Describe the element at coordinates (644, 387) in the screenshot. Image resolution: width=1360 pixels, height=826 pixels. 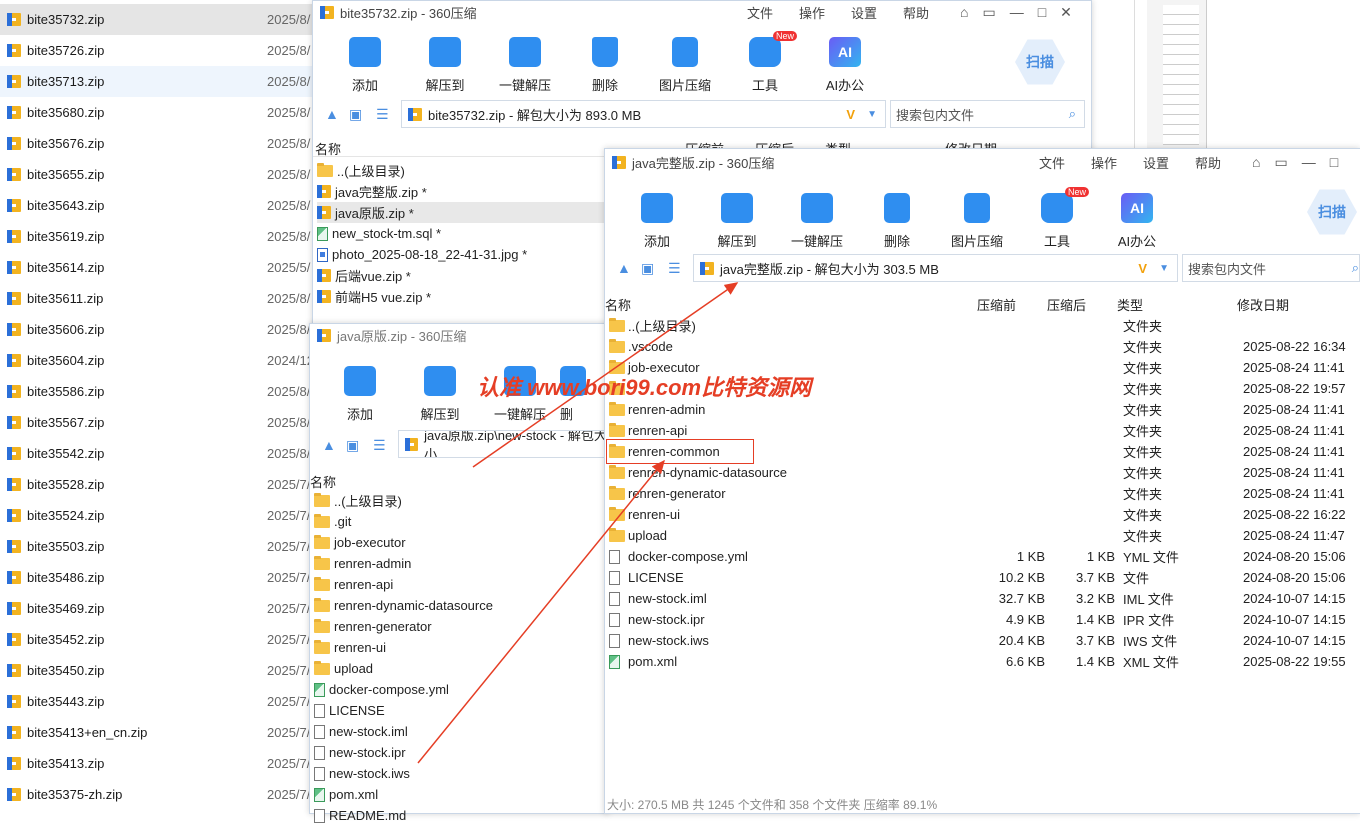
I see `watermark-text: 认准 www.bori99.com比特资源网` at that location.